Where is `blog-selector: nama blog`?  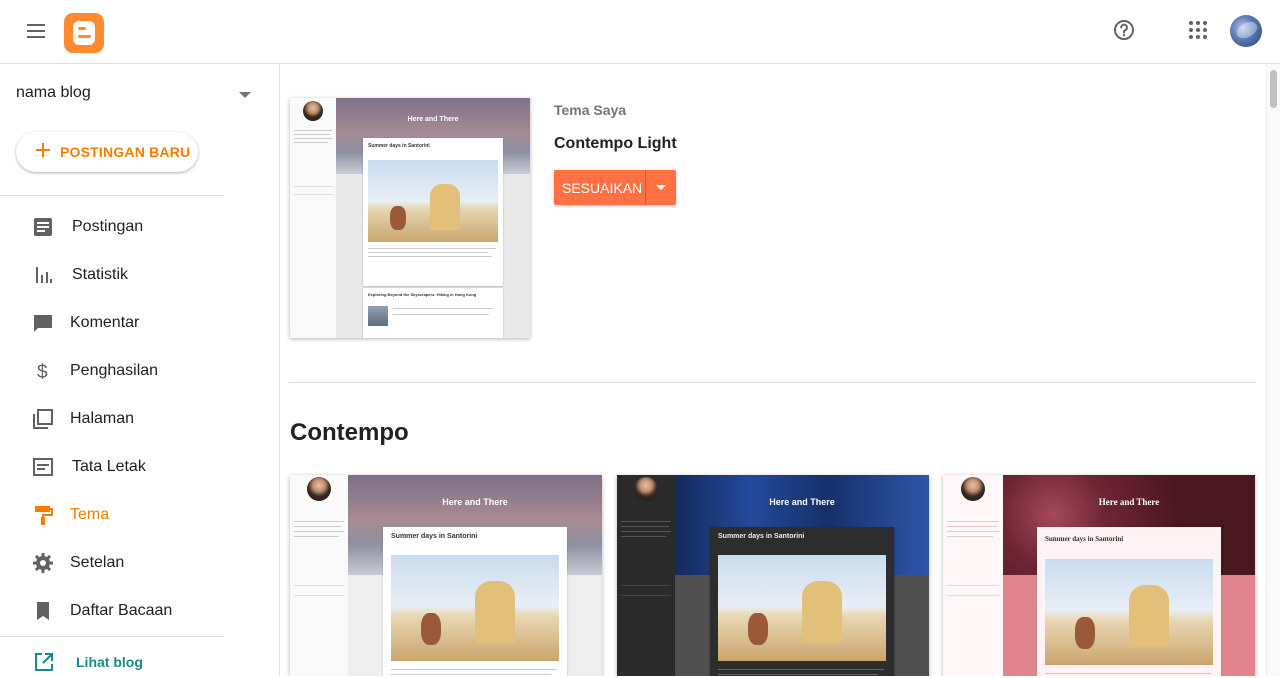
blog-selector: nama blog is located at coordinates (136, 95).